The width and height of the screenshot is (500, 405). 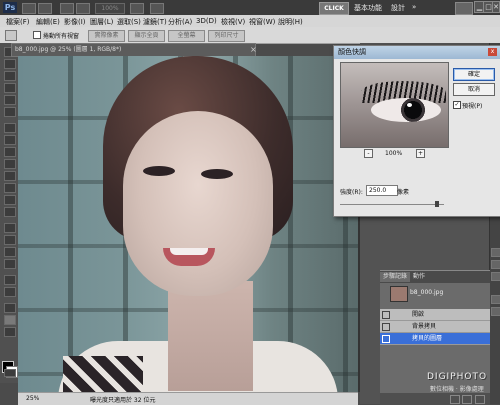 What do you see at coordinates (10, 64) in the screenshot?
I see `marquee-tool-icon` at bounding box center [10, 64].